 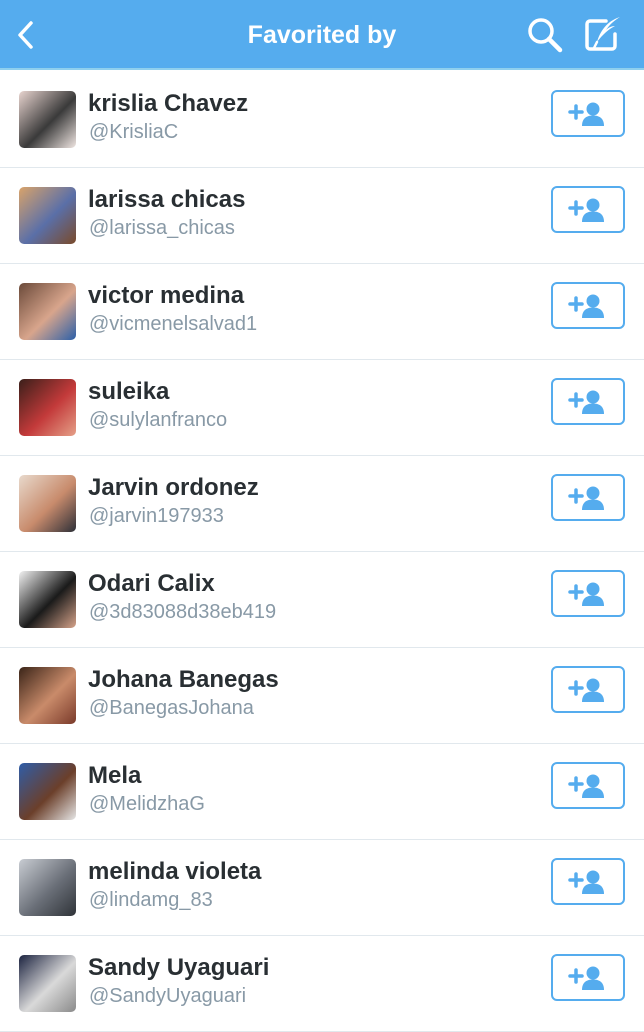 What do you see at coordinates (322, 888) in the screenshot?
I see `user-row: melinda violeta @lindamg_83` at bounding box center [322, 888].